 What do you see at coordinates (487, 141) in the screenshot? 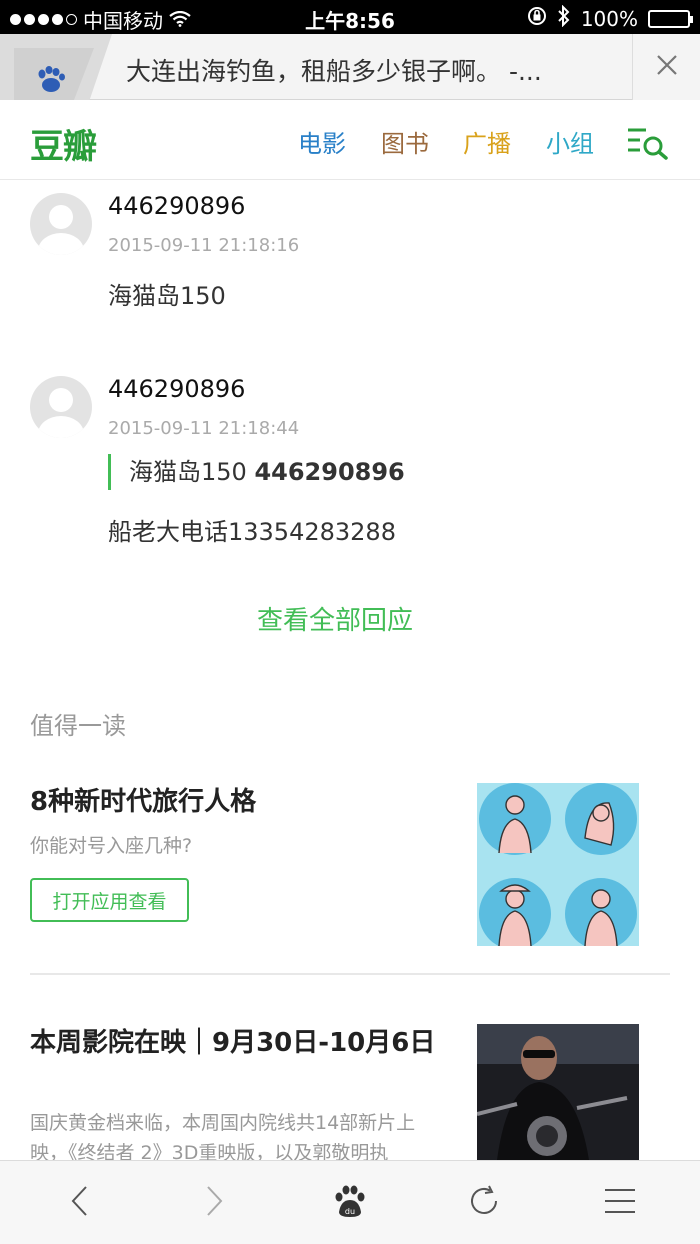
I see `nav-link-broadcast: 广播` at bounding box center [487, 141].